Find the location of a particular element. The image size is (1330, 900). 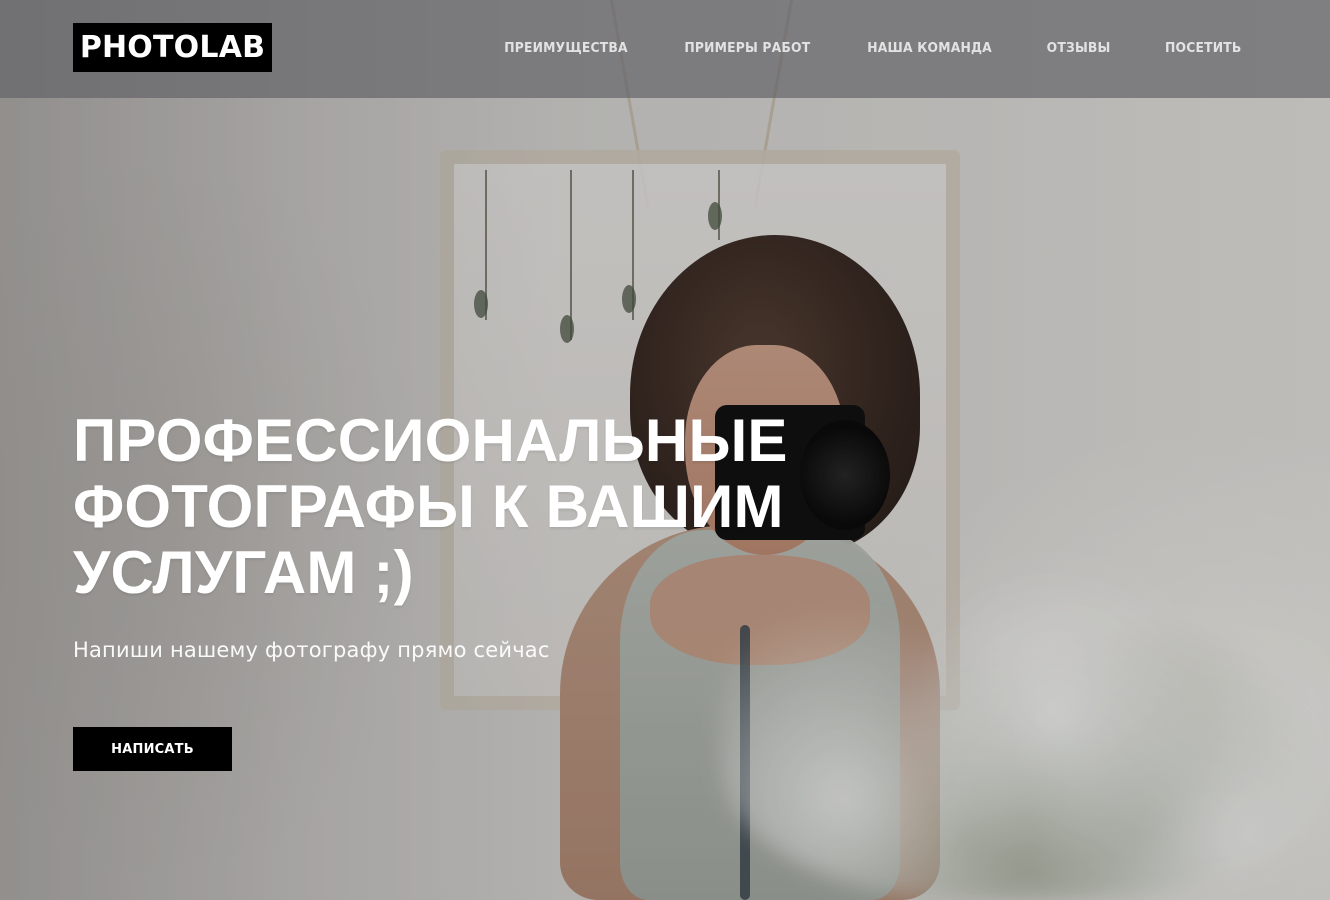

nav-item-team: НАША КОМАНДА is located at coordinates (929, 48).